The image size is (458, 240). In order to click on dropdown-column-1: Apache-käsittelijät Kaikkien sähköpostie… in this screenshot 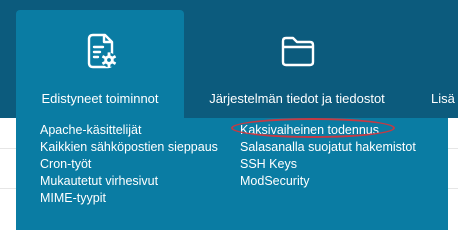, I will do `click(129, 164)`.